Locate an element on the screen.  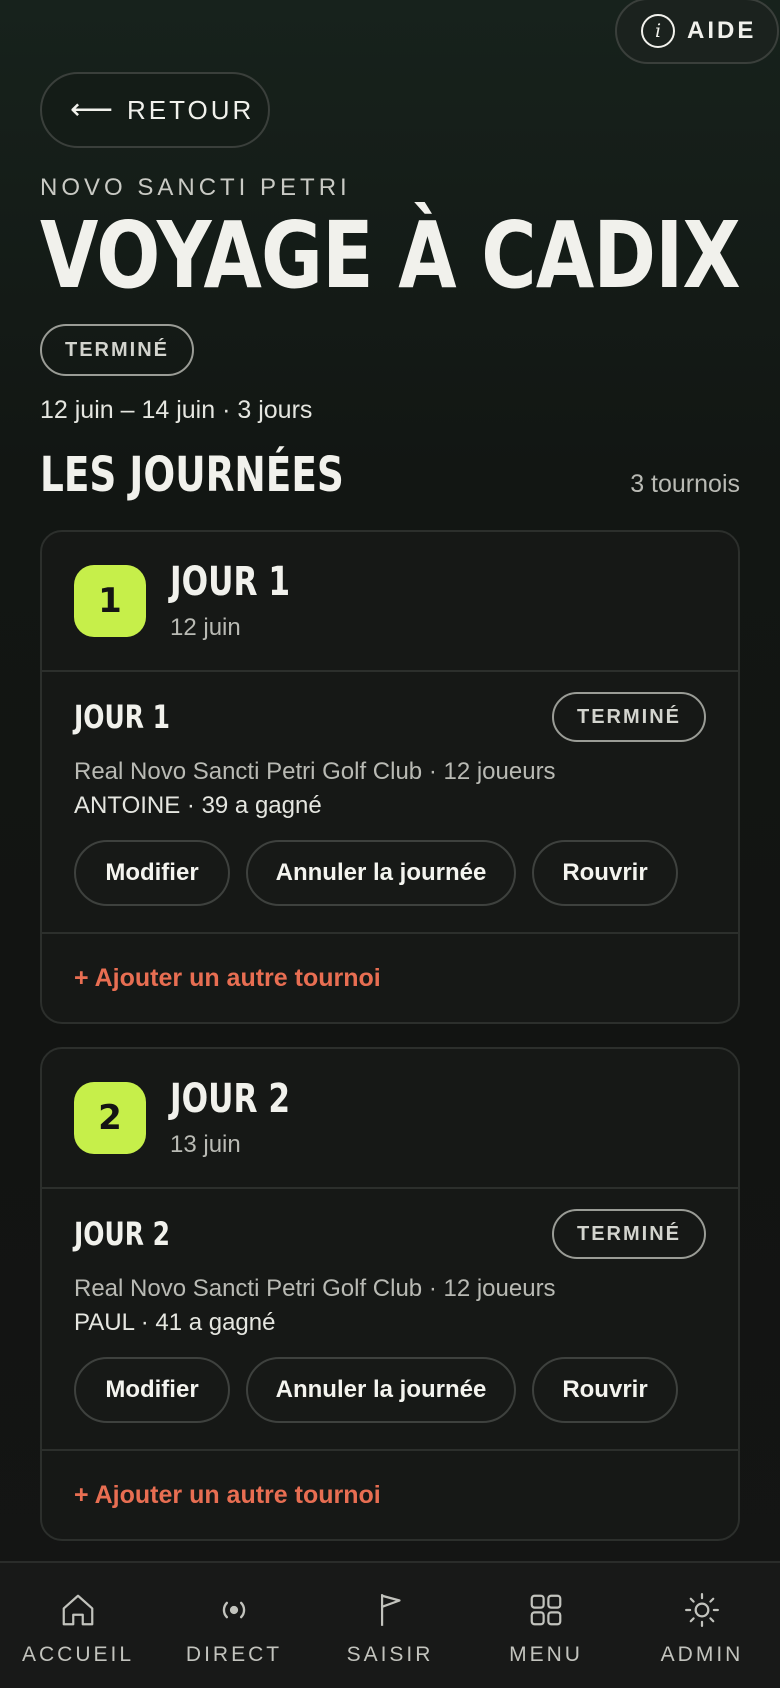
nav-label: ACCUEIL is located at coordinates (78, 1654).